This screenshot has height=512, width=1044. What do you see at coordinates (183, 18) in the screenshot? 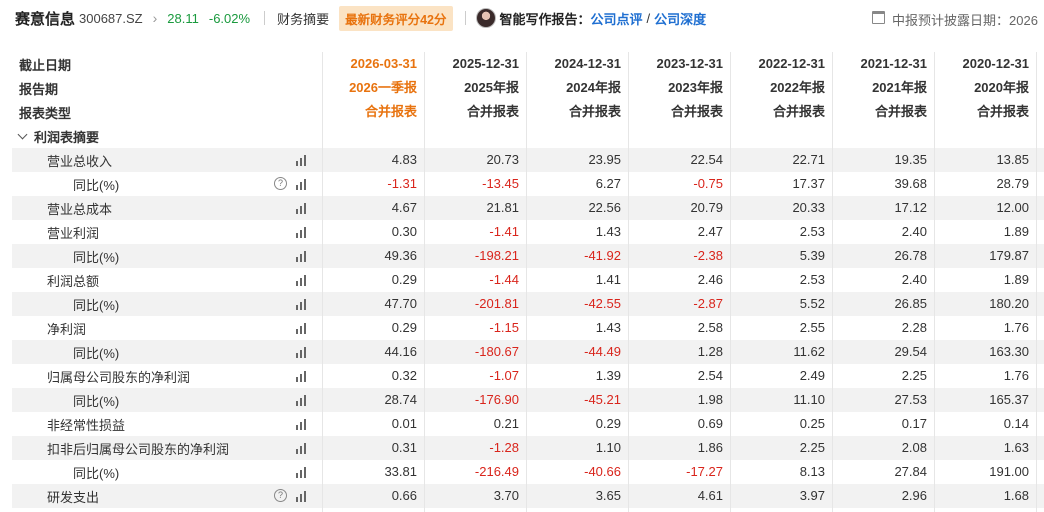
I see `stock-price: 28.11` at bounding box center [183, 18].